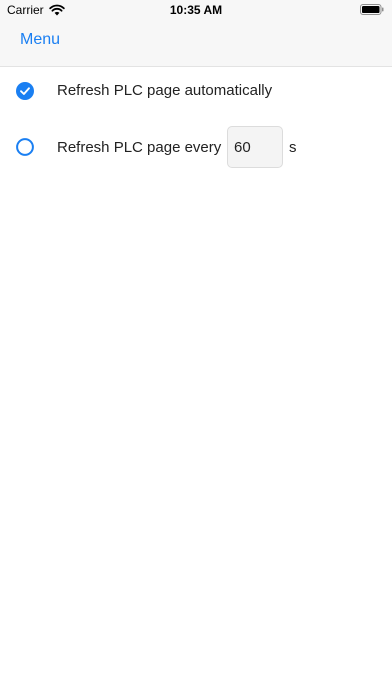 Image resolution: width=392 pixels, height=696 pixels. What do you see at coordinates (196, 44) in the screenshot?
I see `navigation-bar: Menu` at bounding box center [196, 44].